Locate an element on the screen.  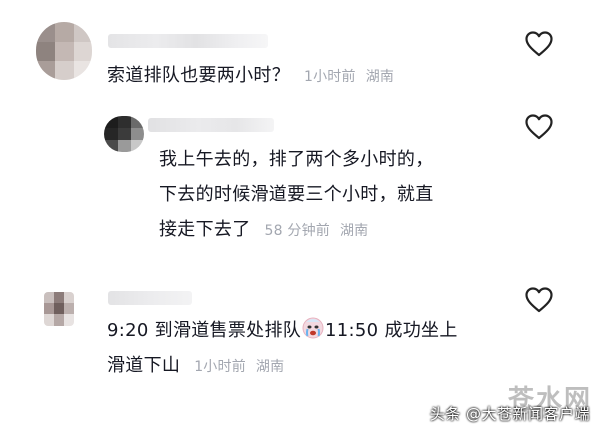
comment-line: 接走下去了 is located at coordinates (205, 229).